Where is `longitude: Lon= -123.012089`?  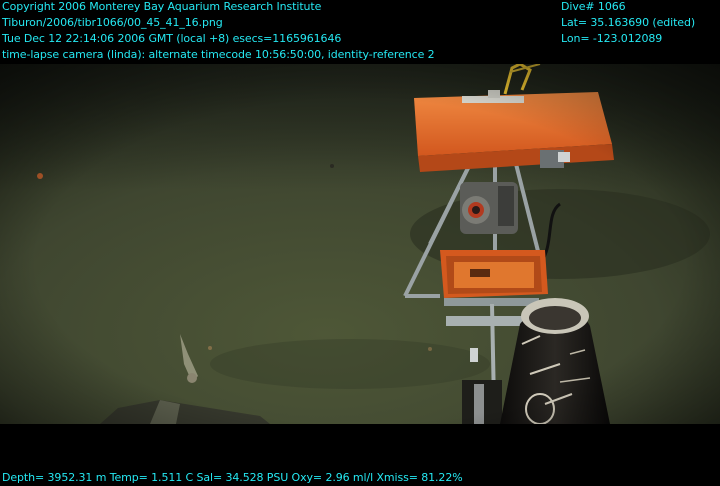 longitude: Lon= -123.012089 is located at coordinates (612, 38).